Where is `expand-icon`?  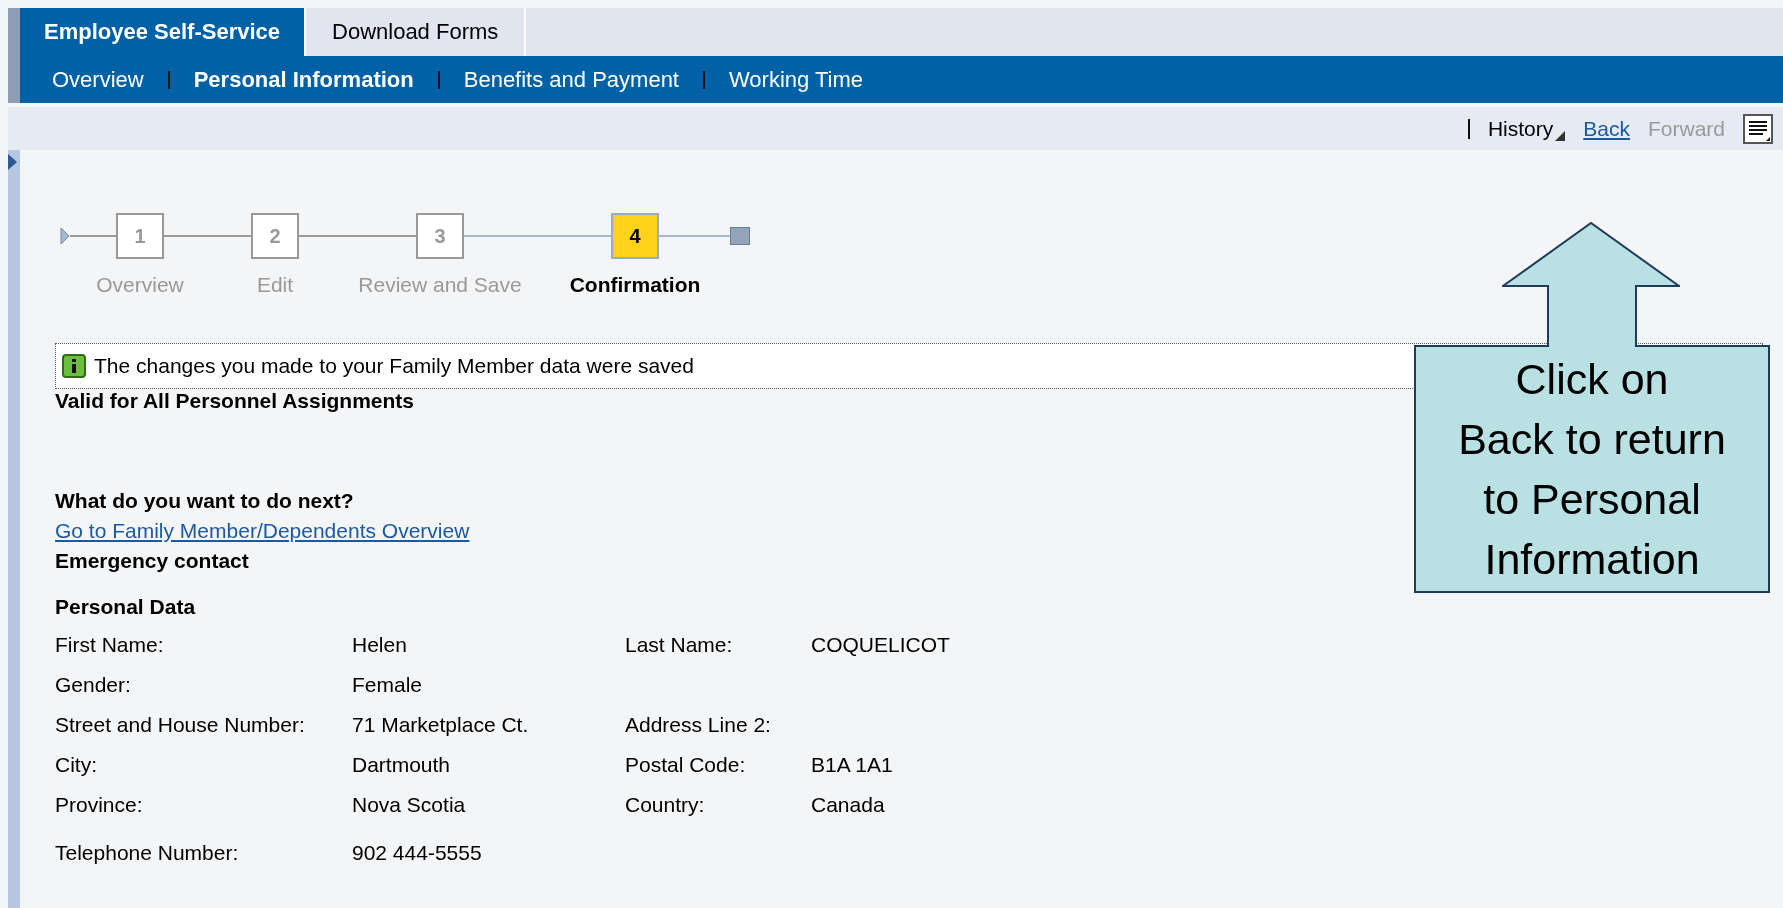 expand-icon is located at coordinates (12, 162).